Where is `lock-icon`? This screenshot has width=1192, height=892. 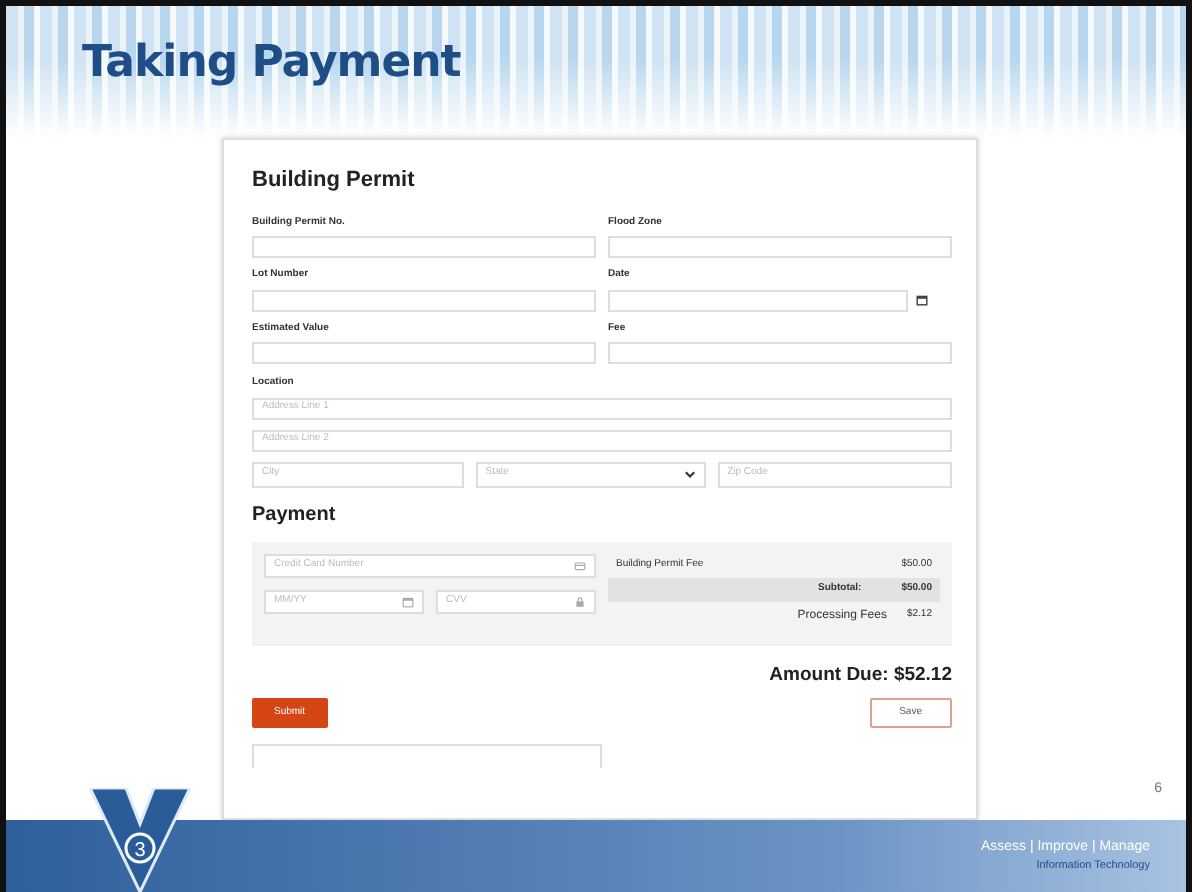
lock-icon is located at coordinates (580, 601).